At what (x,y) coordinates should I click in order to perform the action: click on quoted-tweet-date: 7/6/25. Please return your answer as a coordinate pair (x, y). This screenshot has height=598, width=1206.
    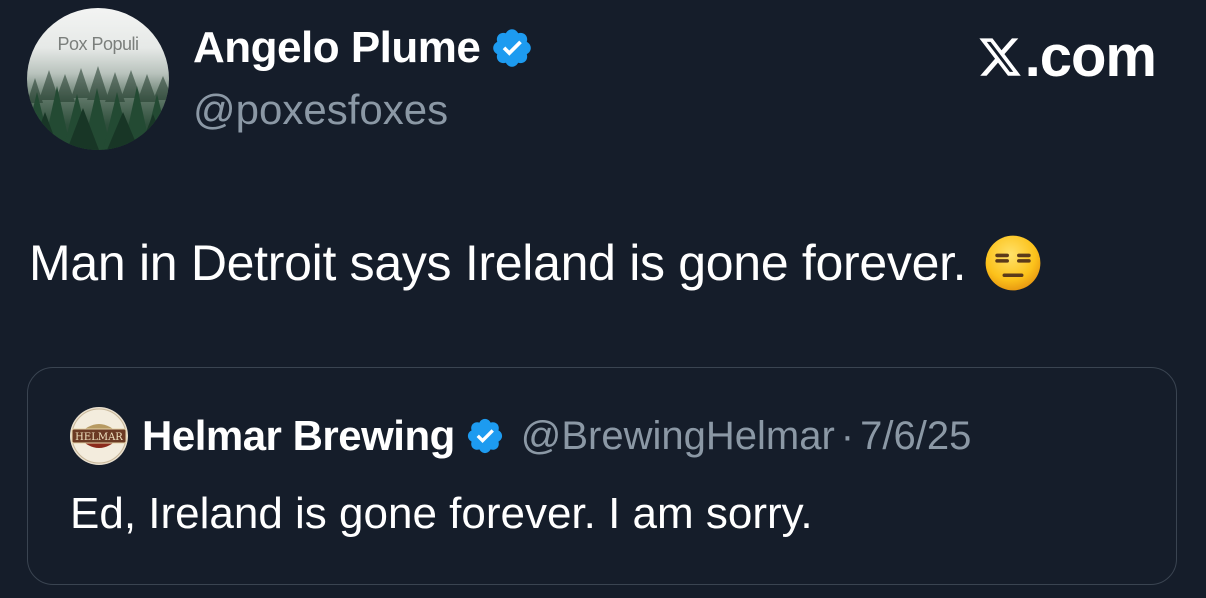
    Looking at the image, I should click on (915, 436).